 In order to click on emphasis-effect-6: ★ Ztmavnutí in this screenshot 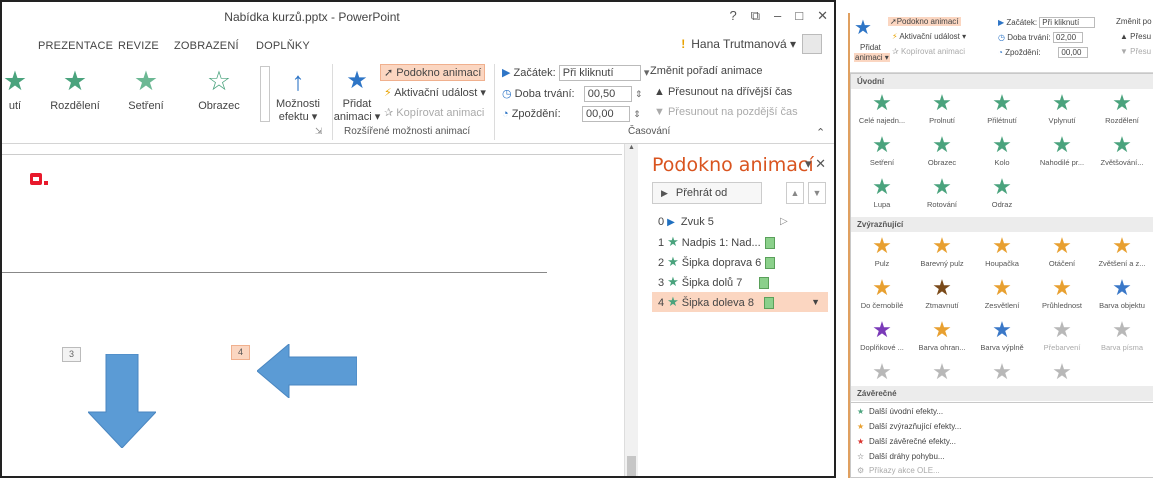, I will do `click(942, 294)`.